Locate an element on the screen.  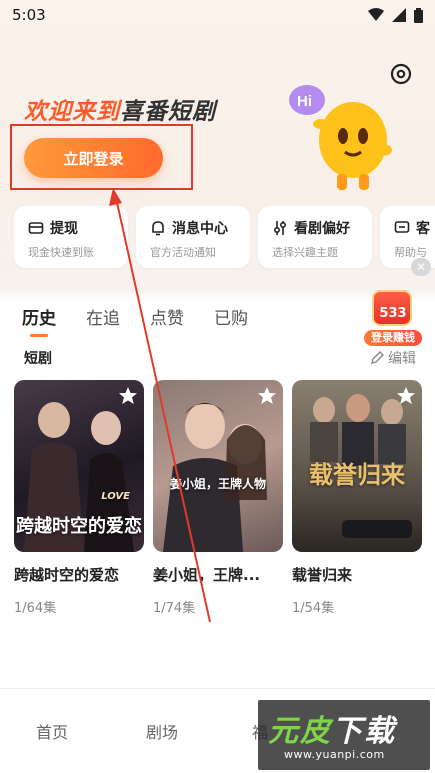
signal-icon is located at coordinates (399, 15).